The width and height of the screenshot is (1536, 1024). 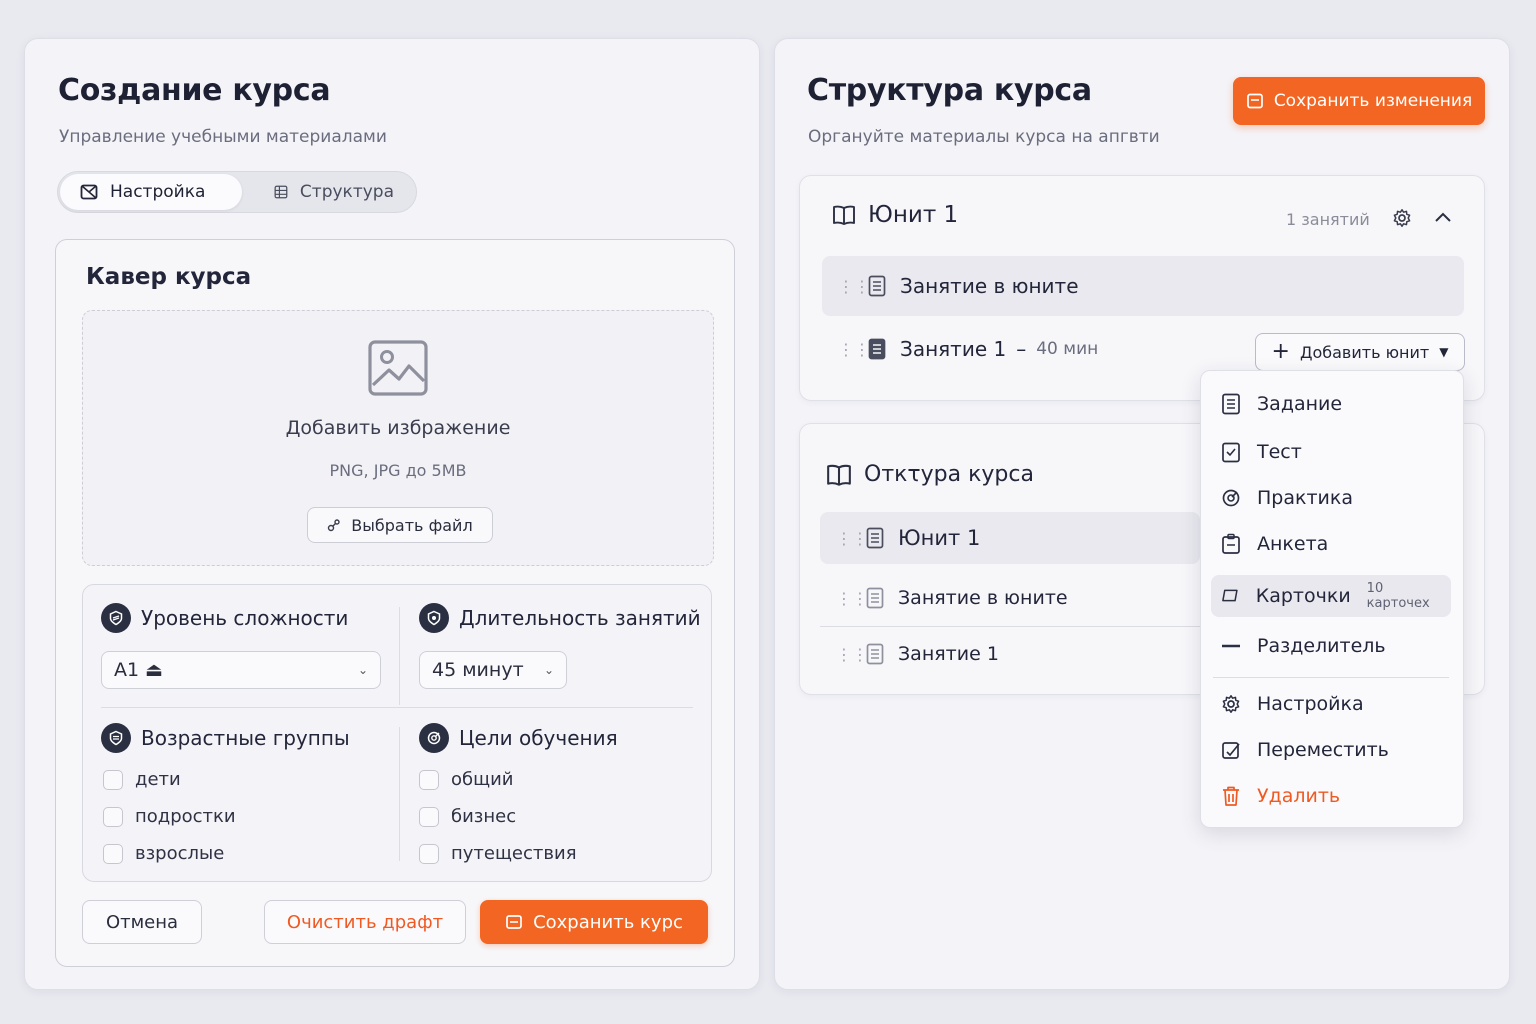 What do you see at coordinates (518, 738) in the screenshot?
I see `learning-goals-title: Цели обучения` at bounding box center [518, 738].